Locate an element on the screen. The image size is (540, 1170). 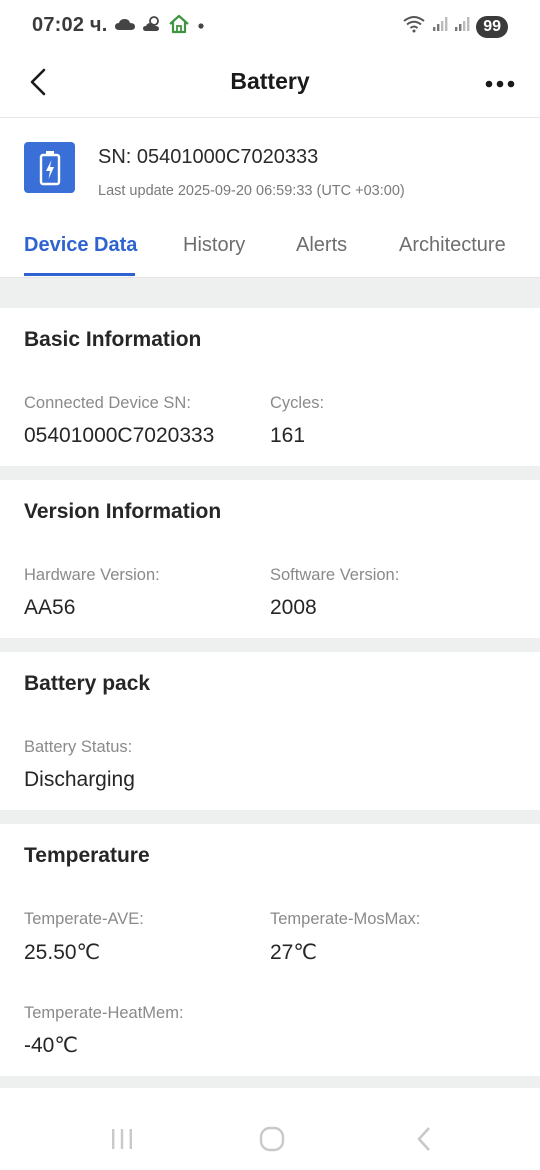
signal-icon is located at coordinates (440, 26).